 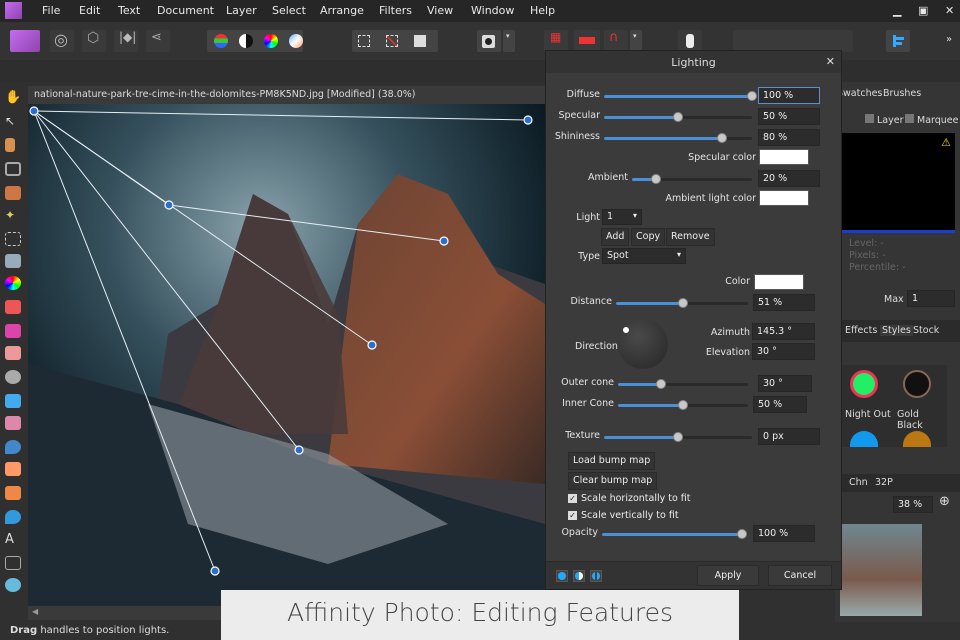 What do you see at coordinates (25, 41) in the screenshot?
I see `photo-persona-button` at bounding box center [25, 41].